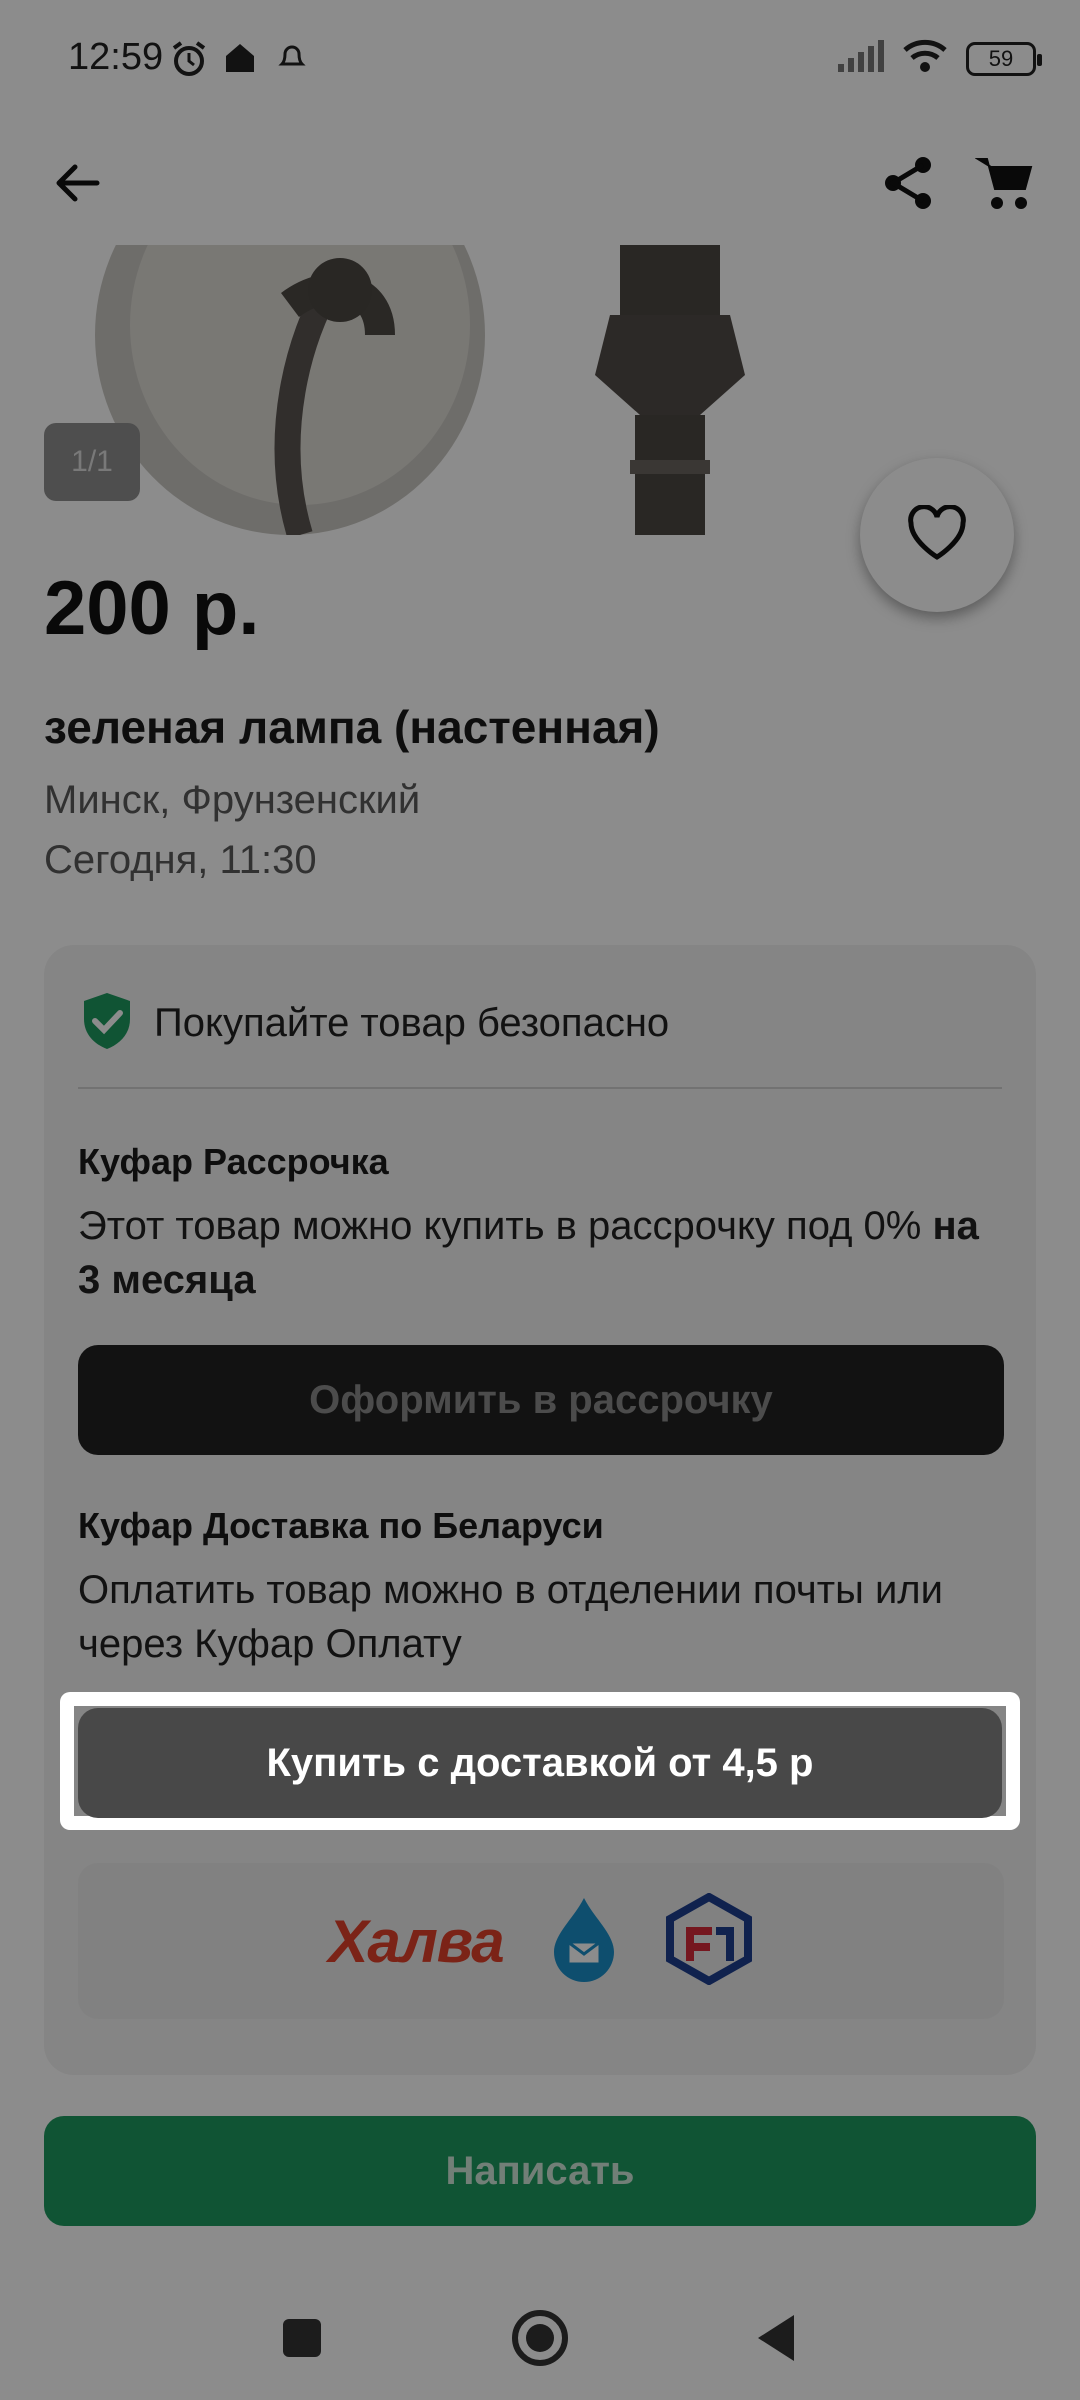 This screenshot has height=2400, width=1080. I want to click on listing-date: Сегодня, 11:30, so click(180, 860).